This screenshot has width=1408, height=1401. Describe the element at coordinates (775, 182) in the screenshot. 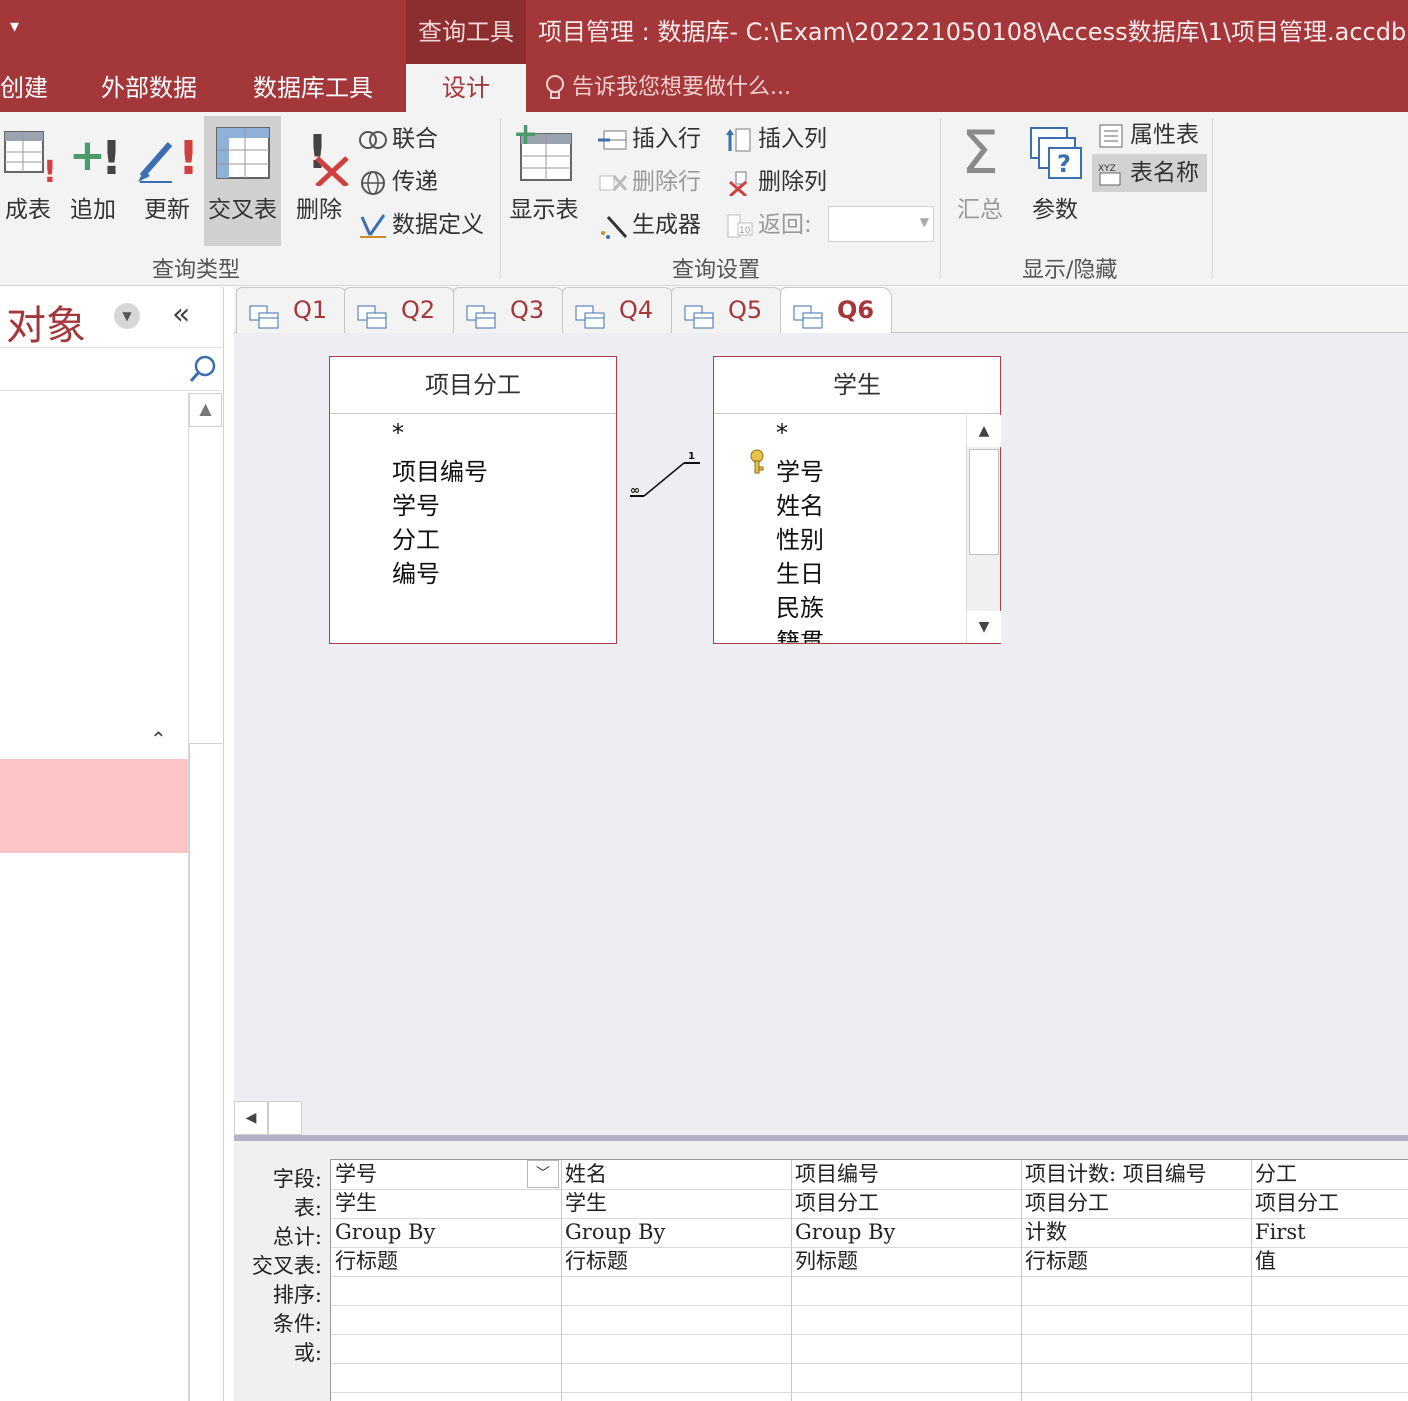

I see `delete-columns-button: 删除列` at that location.